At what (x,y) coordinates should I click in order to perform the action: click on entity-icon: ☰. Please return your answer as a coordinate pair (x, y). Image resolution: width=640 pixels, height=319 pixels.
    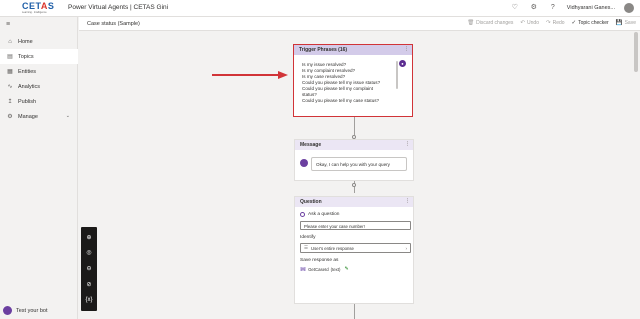
    Looking at the image, I should click on (306, 247).